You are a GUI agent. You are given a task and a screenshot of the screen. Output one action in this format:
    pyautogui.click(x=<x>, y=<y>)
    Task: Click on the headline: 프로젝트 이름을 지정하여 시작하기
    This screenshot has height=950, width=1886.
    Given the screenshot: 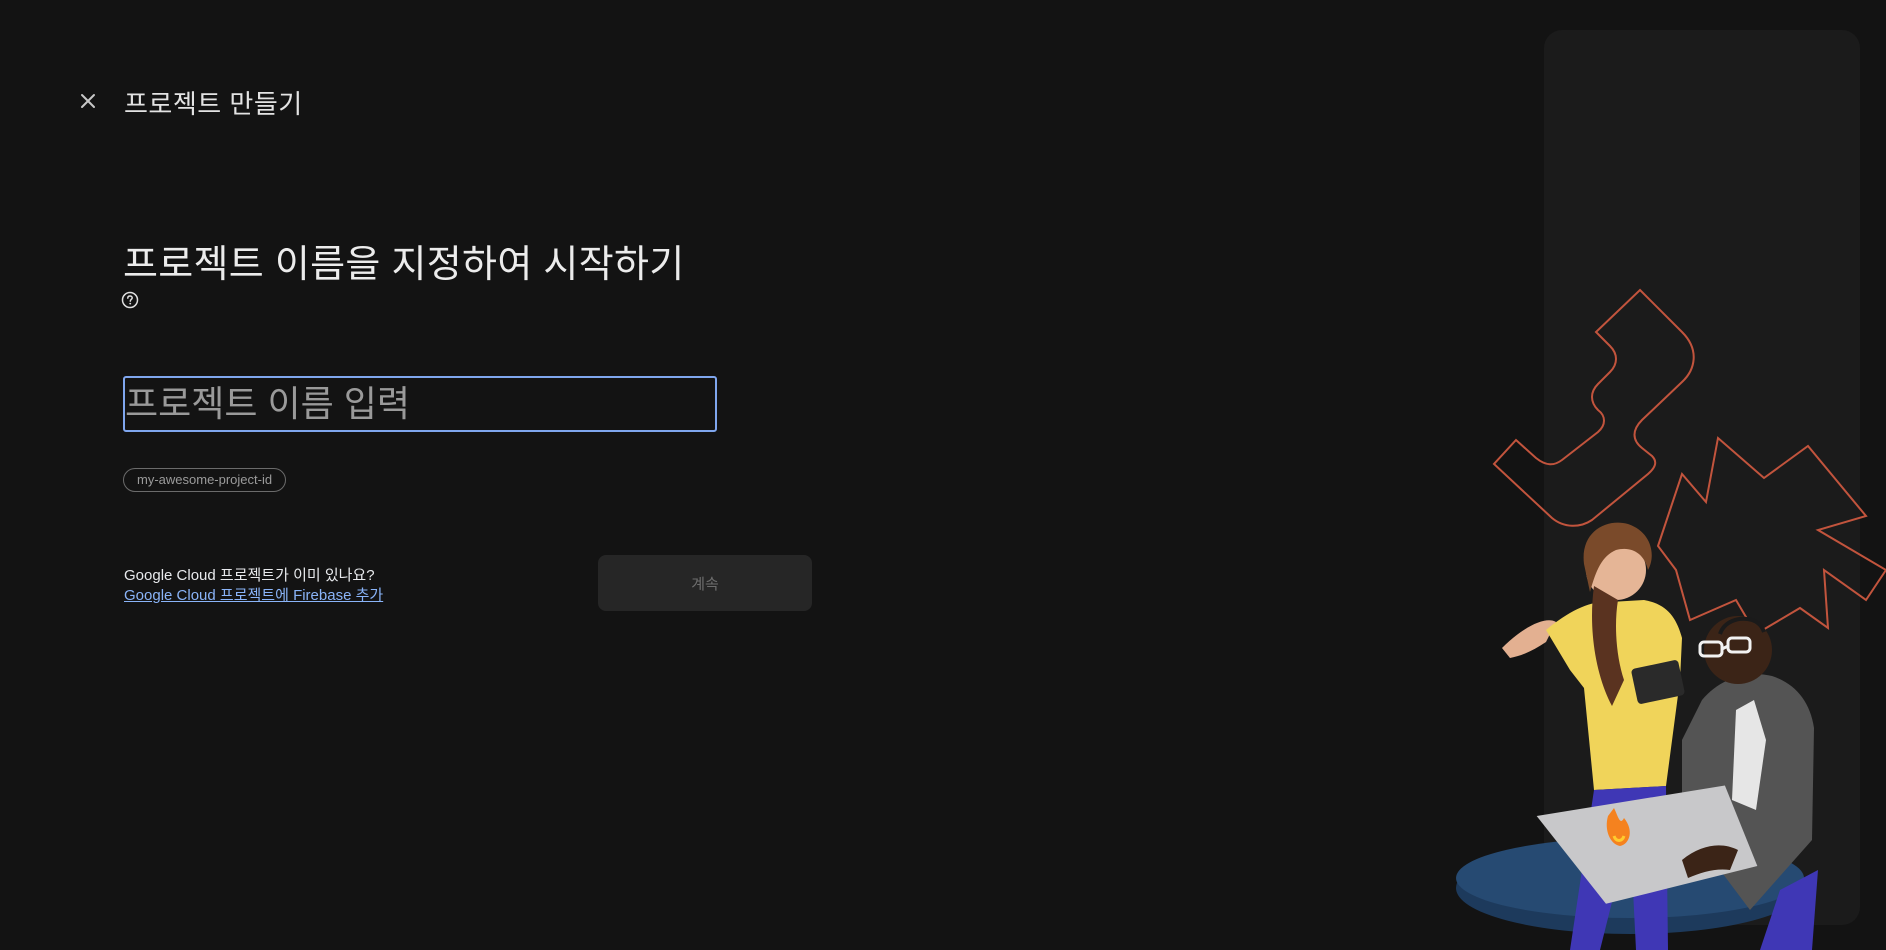 What is the action you would take?
    pyautogui.click(x=404, y=265)
    